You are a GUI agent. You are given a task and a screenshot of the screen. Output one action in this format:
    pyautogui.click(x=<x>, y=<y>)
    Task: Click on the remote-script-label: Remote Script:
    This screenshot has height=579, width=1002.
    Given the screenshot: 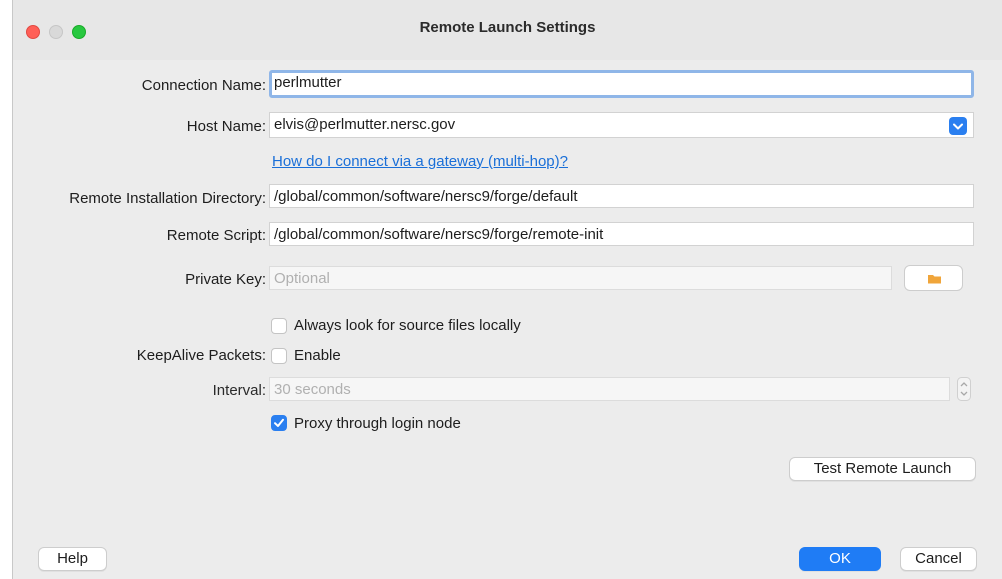 What is the action you would take?
    pyautogui.click(x=216, y=235)
    